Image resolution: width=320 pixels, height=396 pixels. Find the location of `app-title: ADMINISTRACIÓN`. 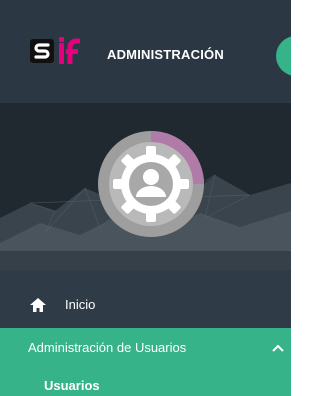

app-title: ADMINISTRACIÓN is located at coordinates (165, 54).